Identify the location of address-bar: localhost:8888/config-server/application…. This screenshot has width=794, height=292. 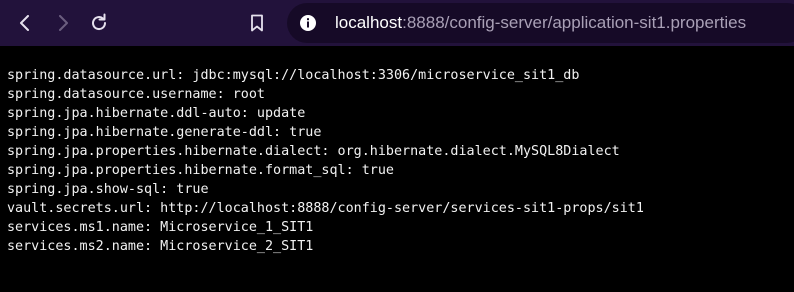
(540, 23).